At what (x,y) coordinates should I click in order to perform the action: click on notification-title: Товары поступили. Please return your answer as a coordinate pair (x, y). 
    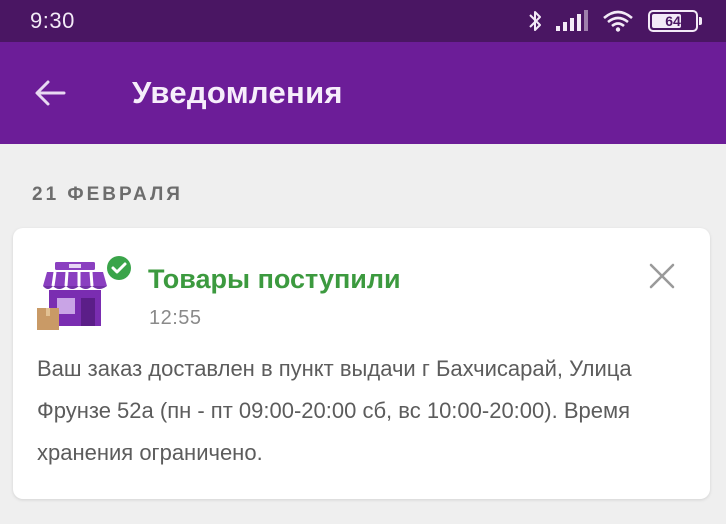
    Looking at the image, I should click on (274, 279).